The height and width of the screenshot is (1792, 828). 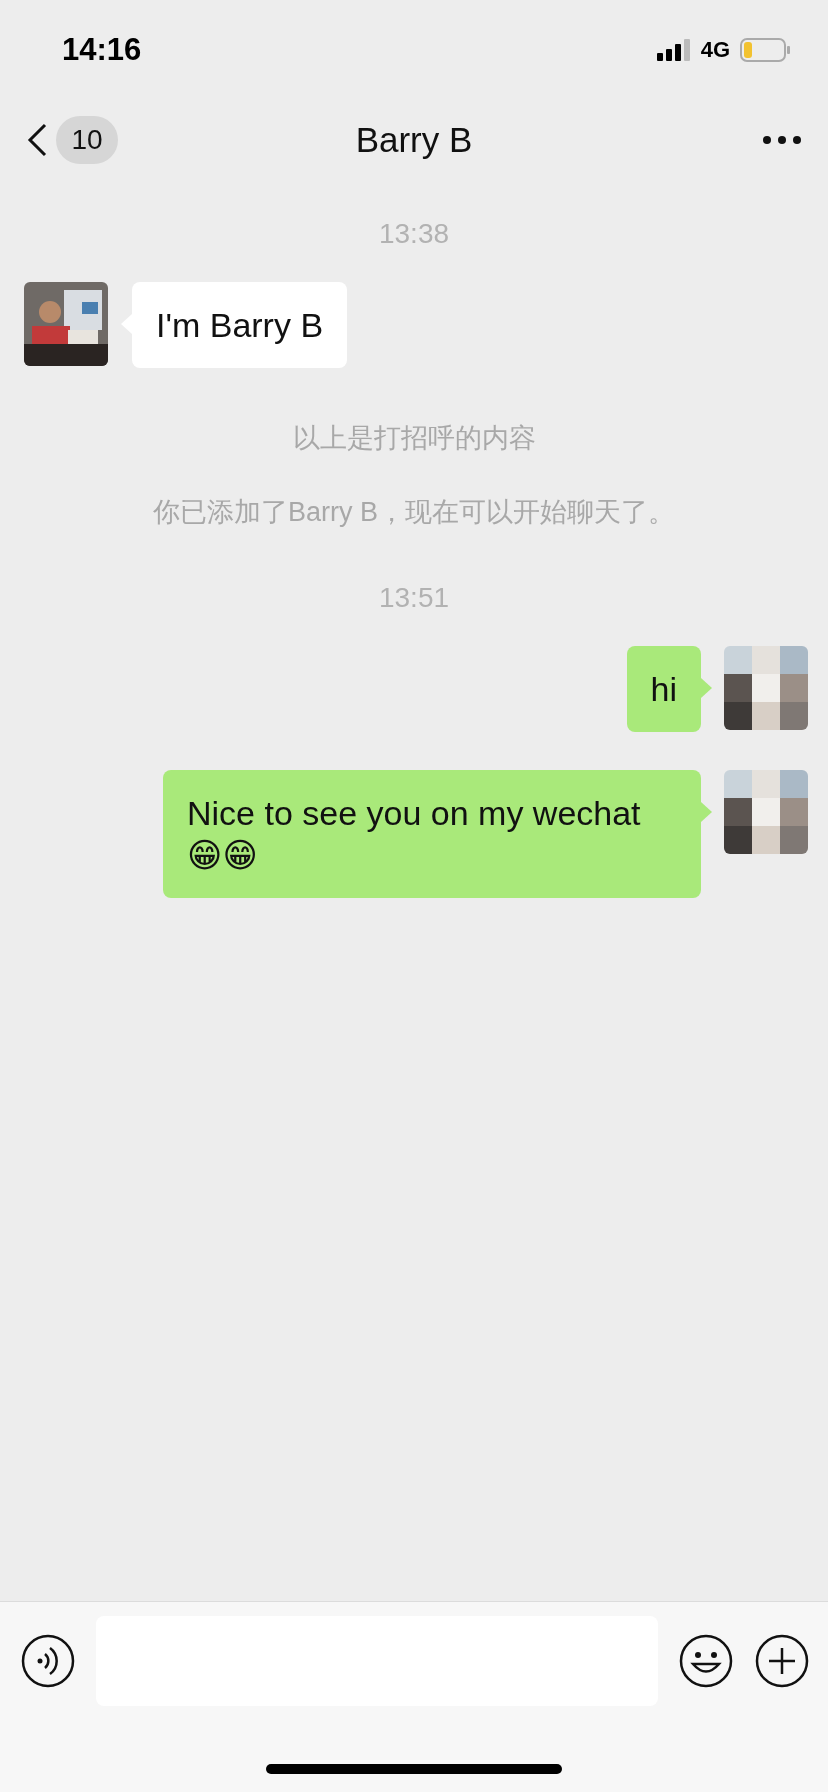 What do you see at coordinates (414, 234) in the screenshot?
I see `message-time: 13:38` at bounding box center [414, 234].